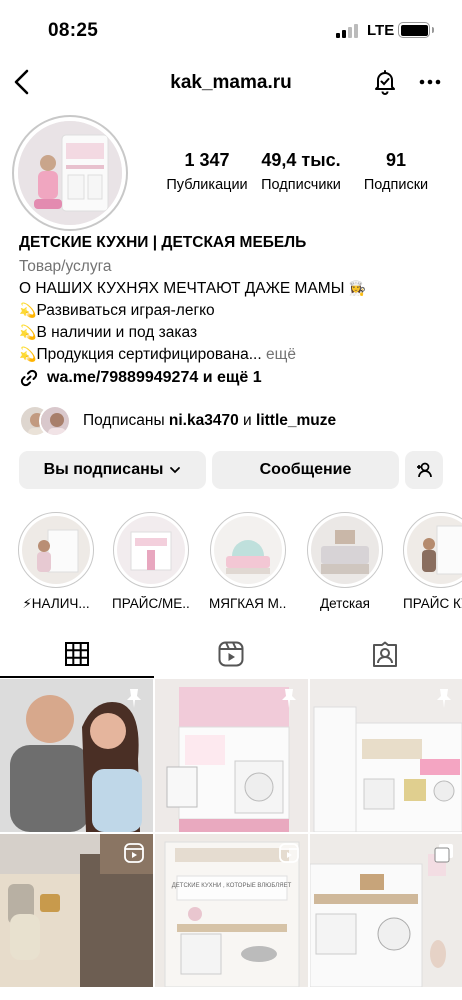  I want to click on grid-icon, so click(77, 654).